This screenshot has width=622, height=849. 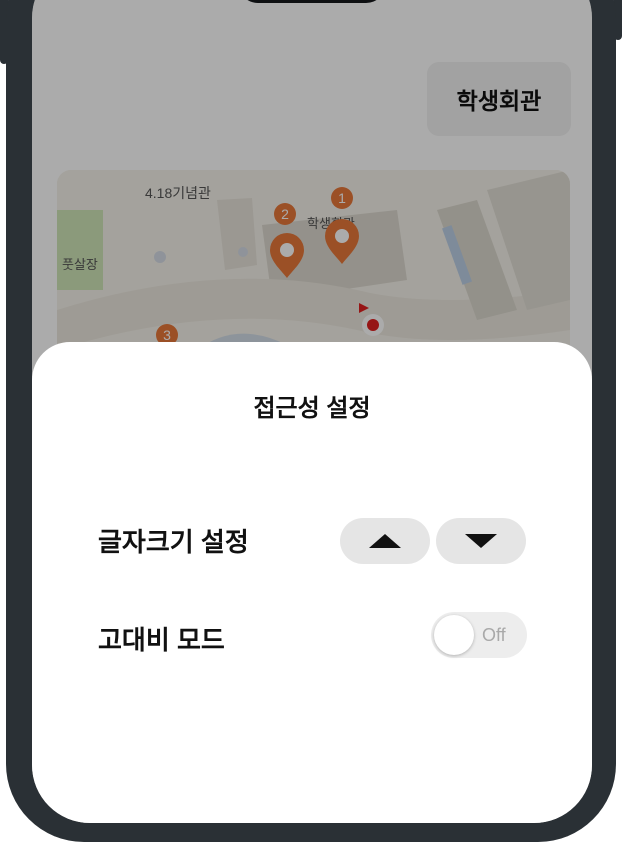 I want to click on sheet-title: 접근성 설정, so click(x=312, y=408).